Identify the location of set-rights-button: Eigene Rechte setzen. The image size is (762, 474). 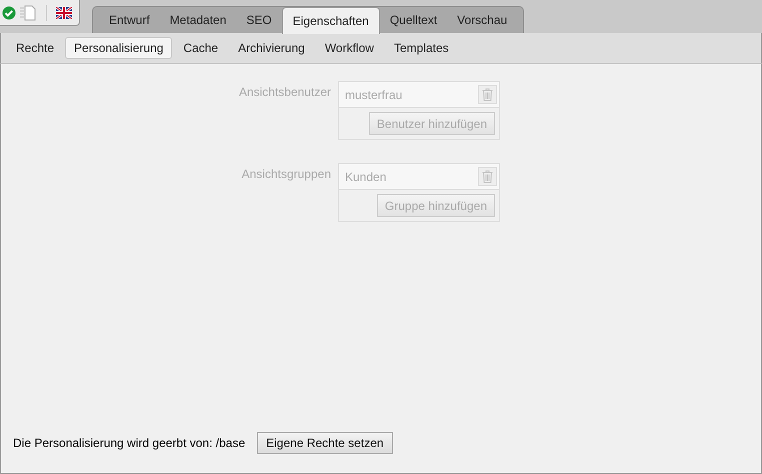
(325, 443).